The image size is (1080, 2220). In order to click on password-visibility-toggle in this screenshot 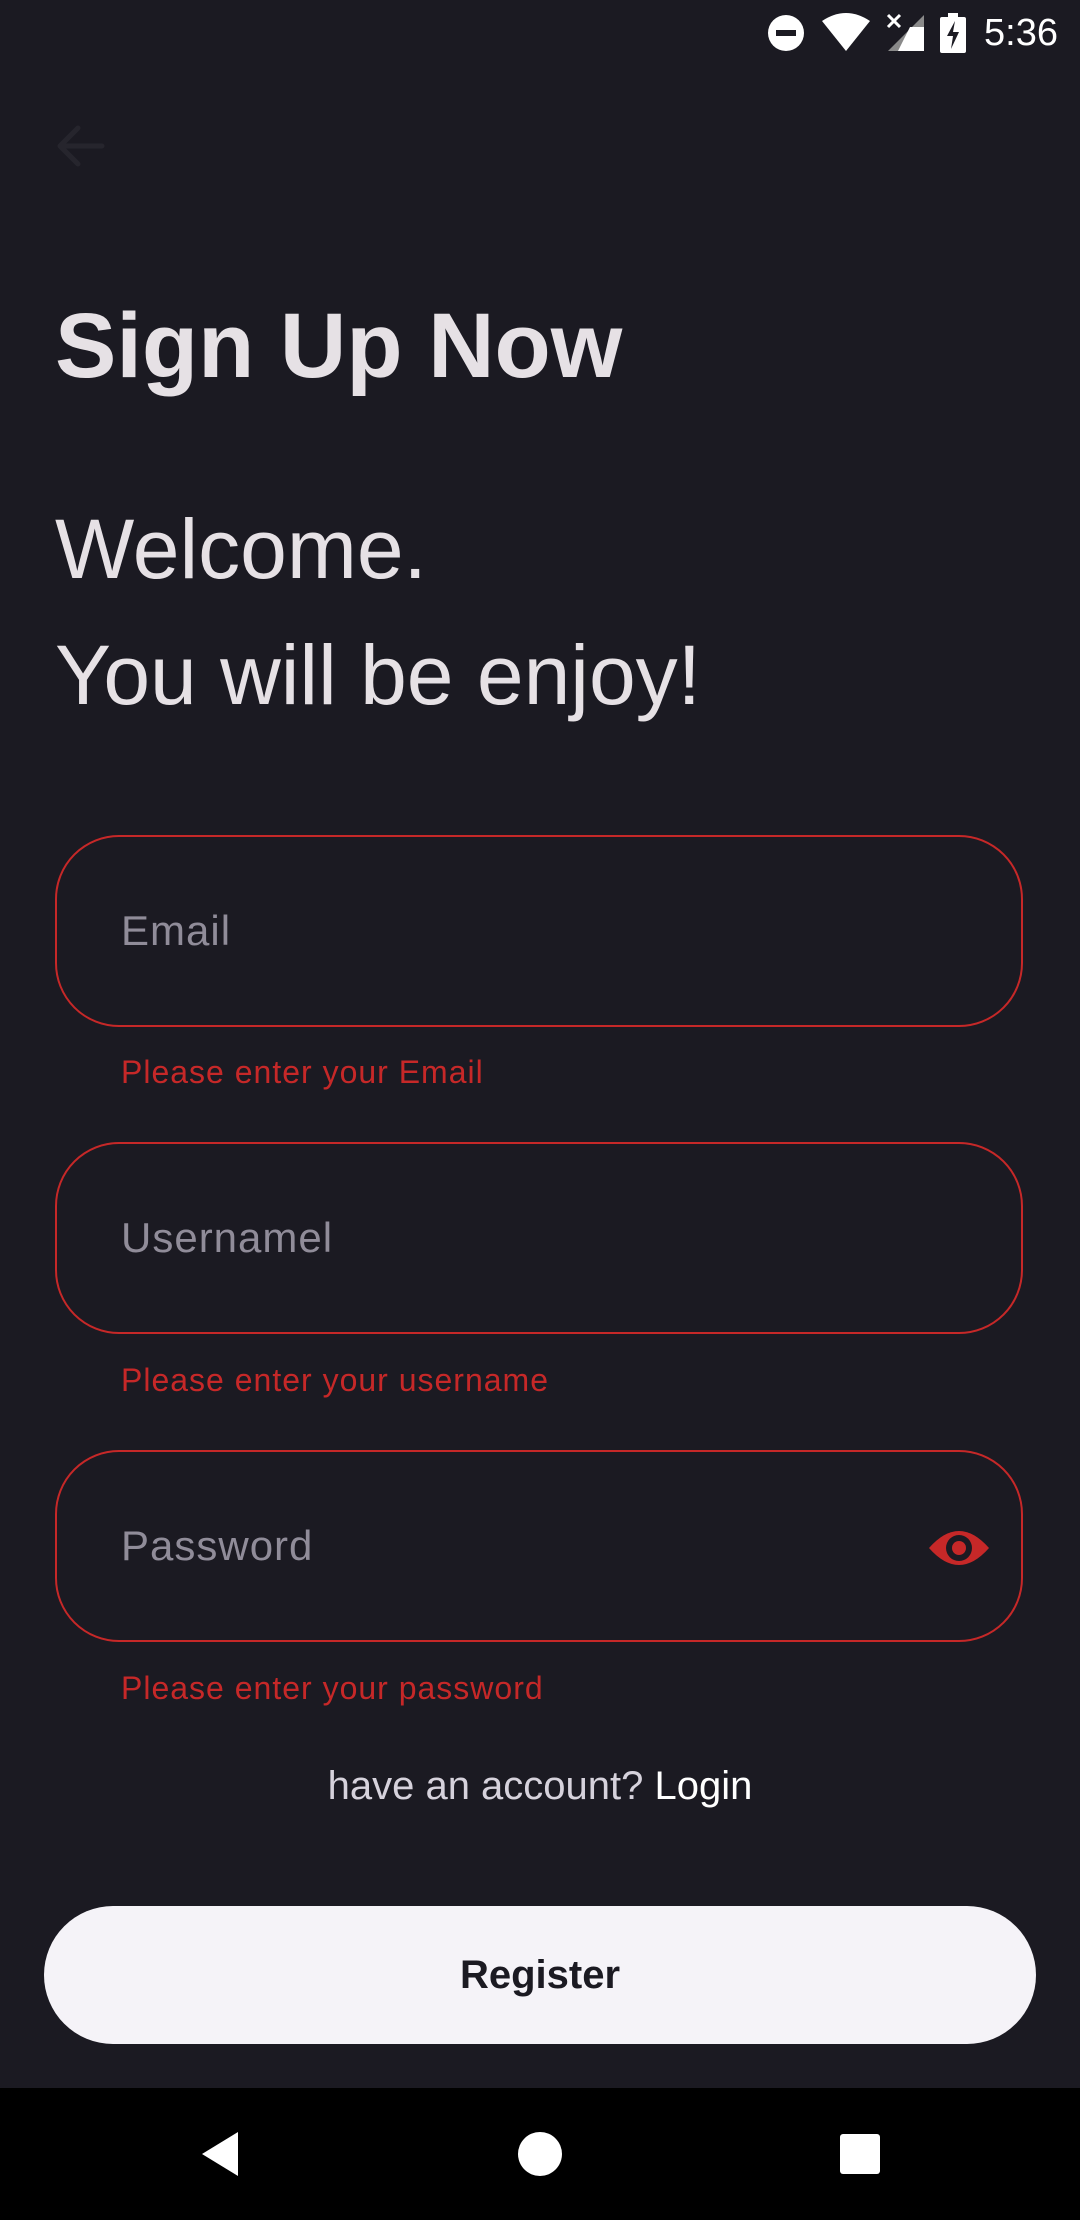, I will do `click(959, 1548)`.